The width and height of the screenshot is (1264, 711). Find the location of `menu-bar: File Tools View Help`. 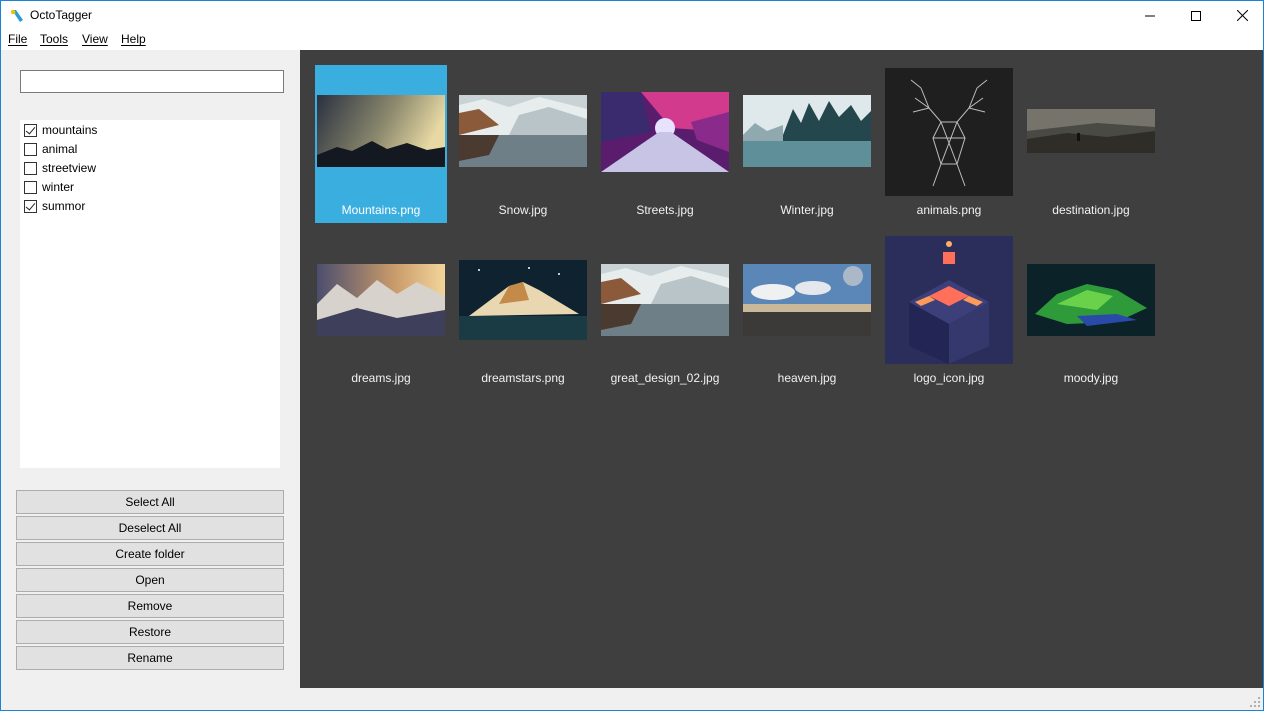

menu-bar: File Tools View Help is located at coordinates (632, 40).